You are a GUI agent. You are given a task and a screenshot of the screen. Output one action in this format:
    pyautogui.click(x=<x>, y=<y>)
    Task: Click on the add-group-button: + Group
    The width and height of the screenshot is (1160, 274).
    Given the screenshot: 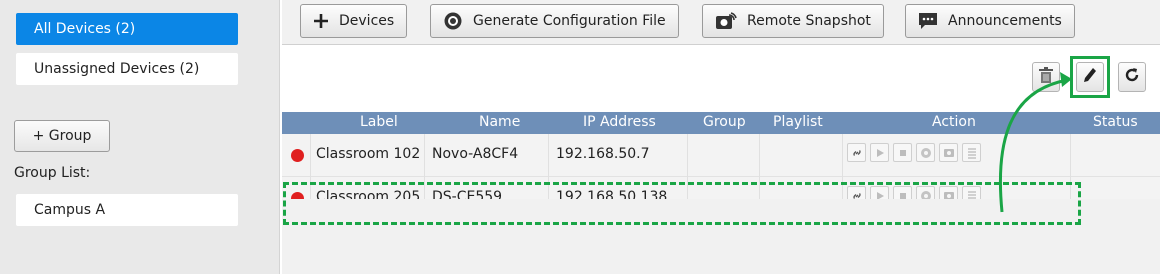 What is the action you would take?
    pyautogui.click(x=62, y=136)
    